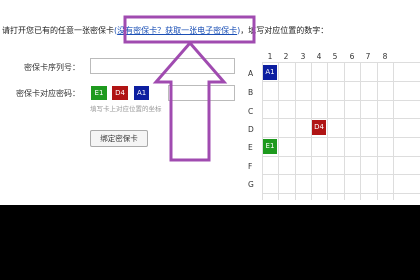 This screenshot has width=420, height=280. I want to click on grid-col-header: 5, so click(335, 56).